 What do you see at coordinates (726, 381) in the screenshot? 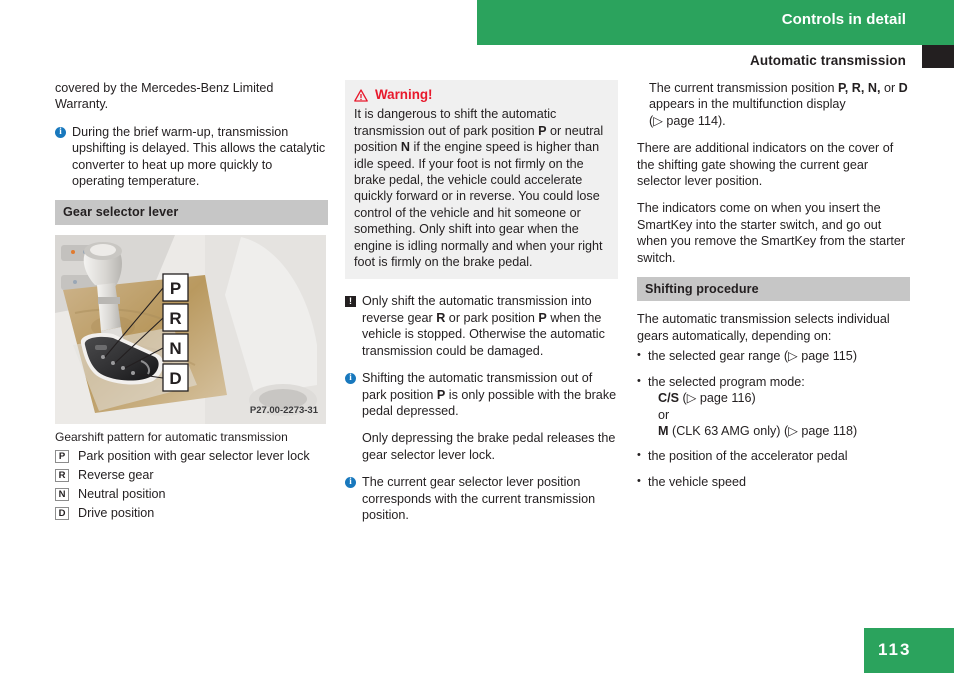
I see `program-mode-text: the selected program mode:` at bounding box center [726, 381].